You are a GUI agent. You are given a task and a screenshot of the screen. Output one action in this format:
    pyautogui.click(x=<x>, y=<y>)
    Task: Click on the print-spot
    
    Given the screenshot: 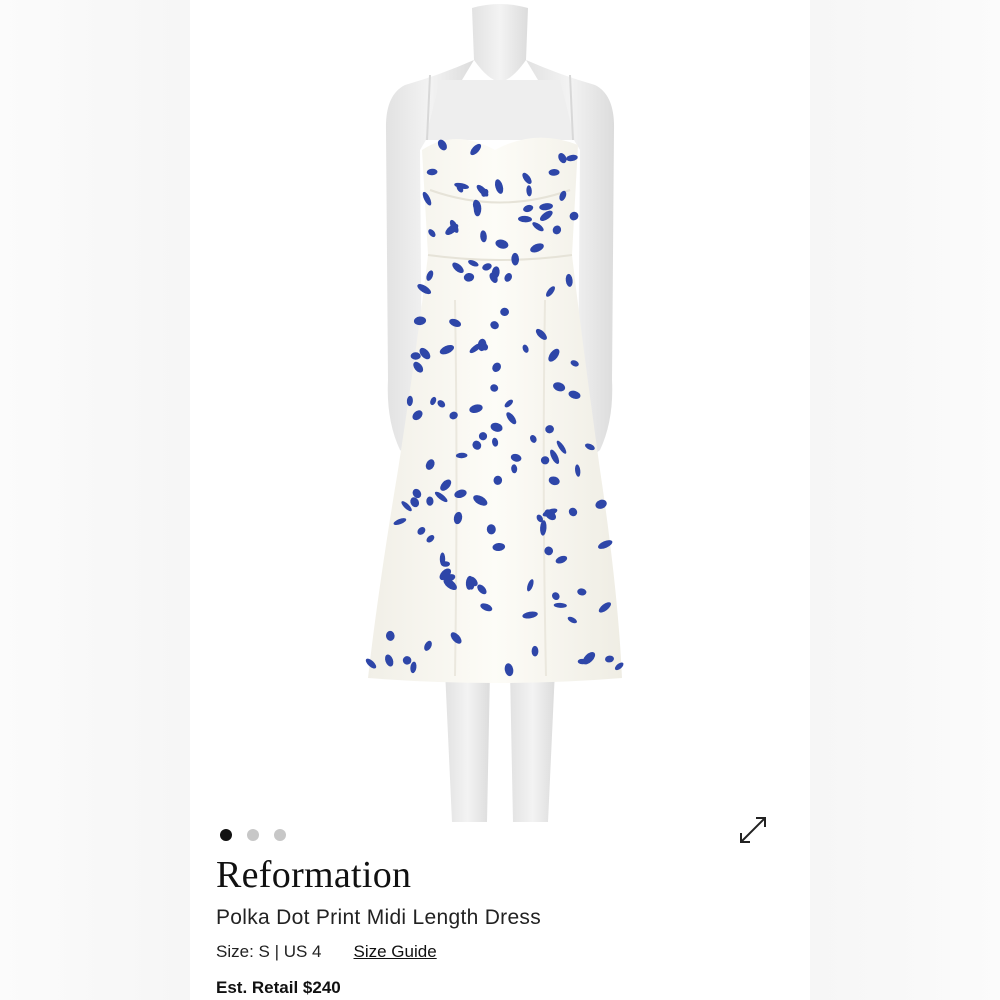 What is the action you would take?
    pyautogui.click(x=445, y=564)
    